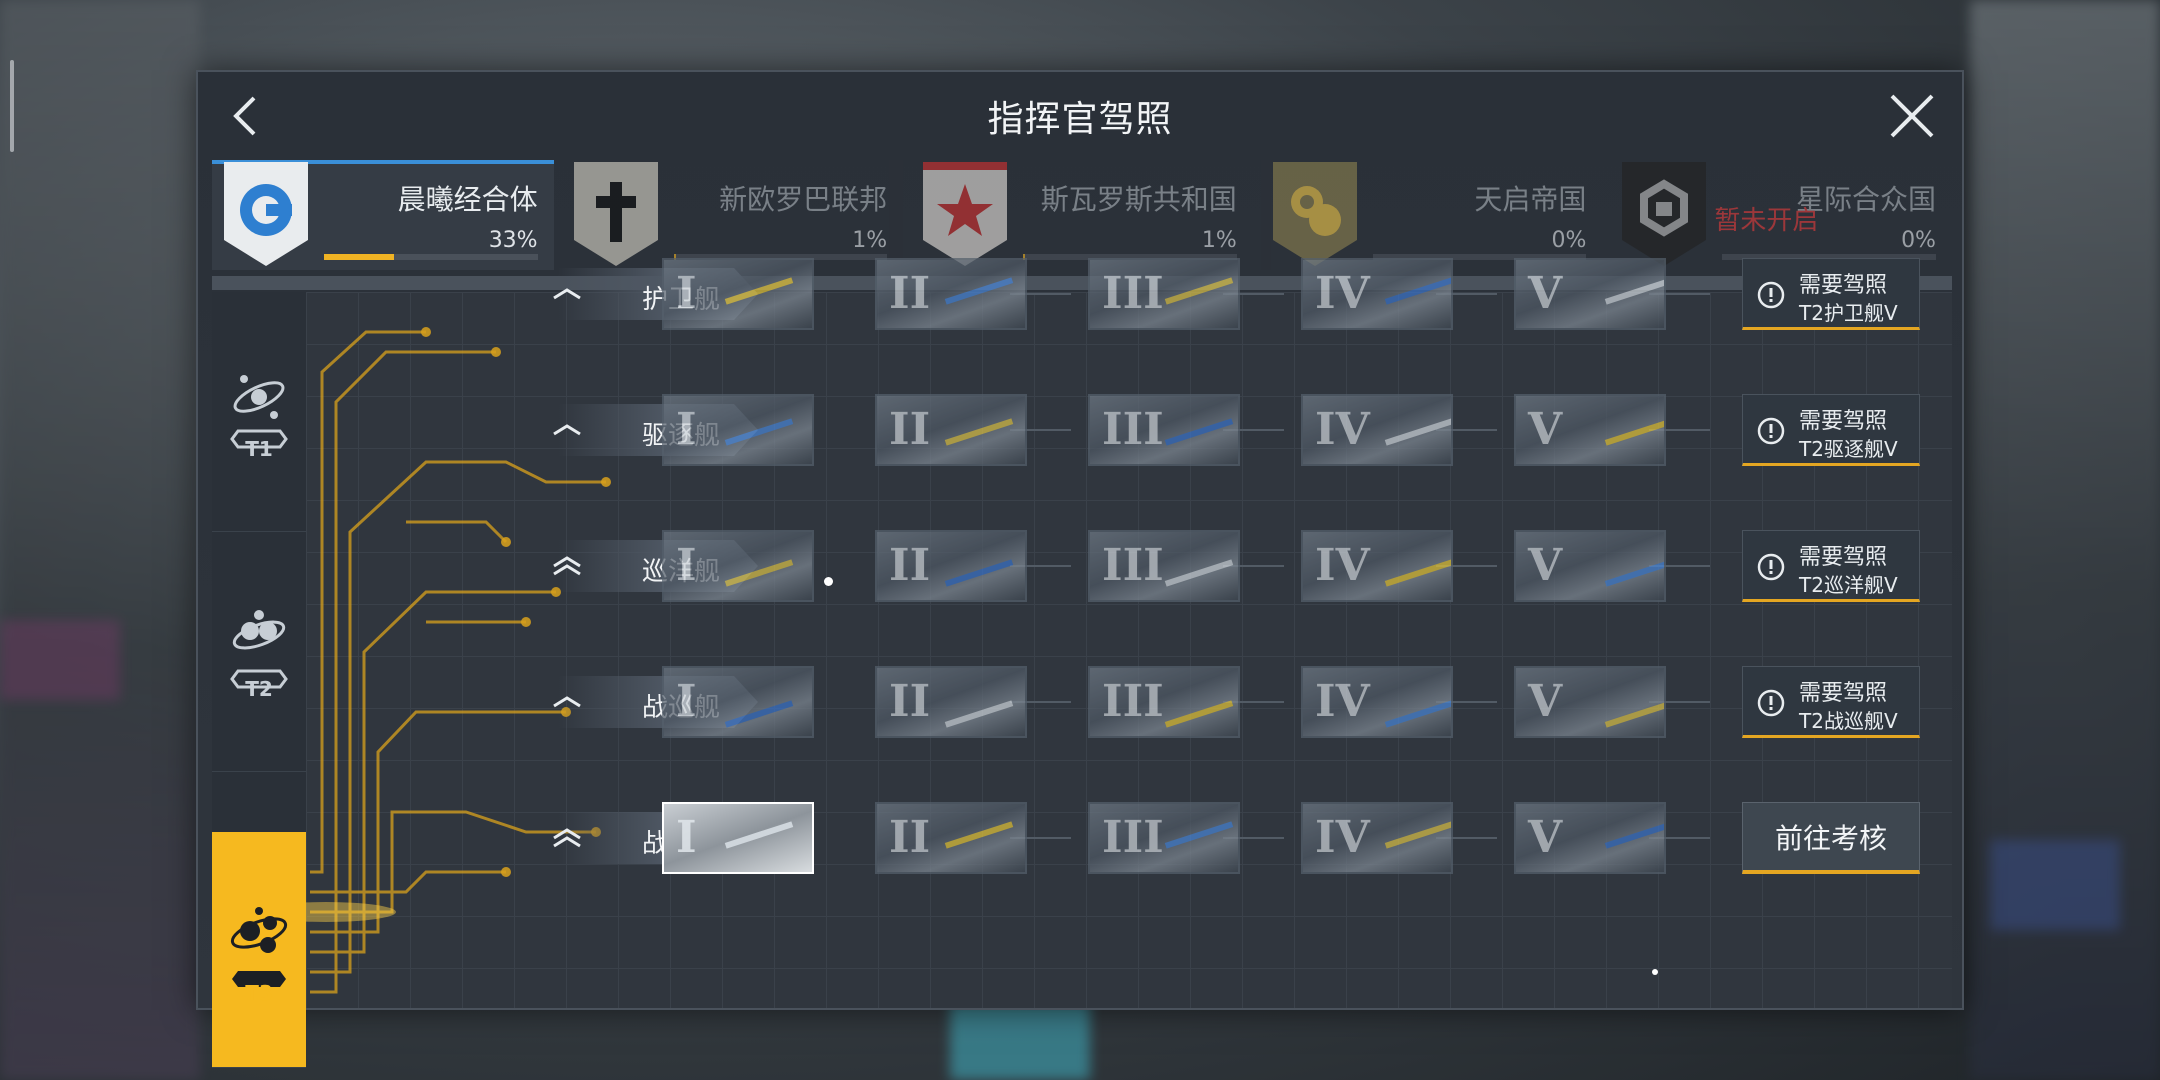 The height and width of the screenshot is (1080, 2160). What do you see at coordinates (467, 199) in the screenshot?
I see `faction-name: 晨曦经合体` at bounding box center [467, 199].